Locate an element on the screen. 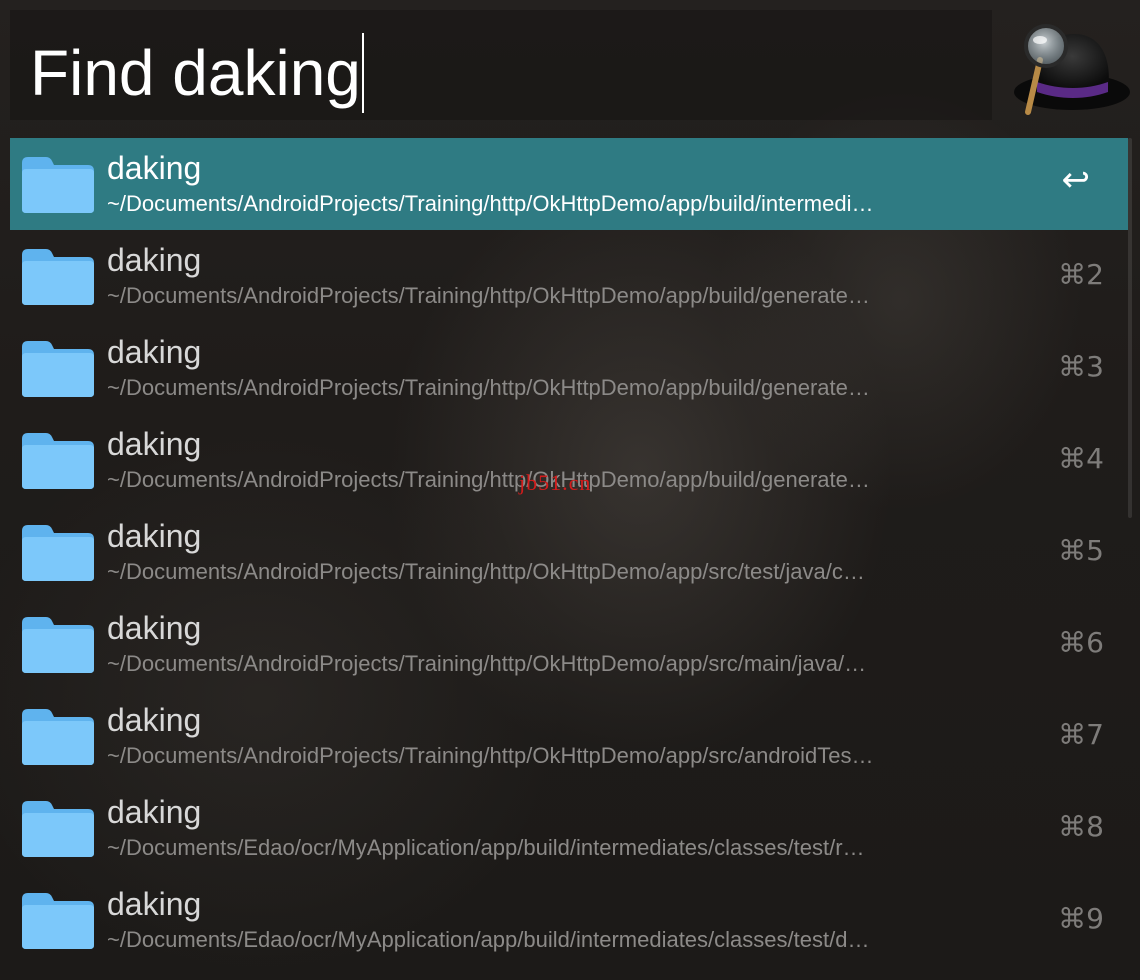 The image size is (1140, 980). shortcut-label: ⌘2 is located at coordinates (1081, 274).